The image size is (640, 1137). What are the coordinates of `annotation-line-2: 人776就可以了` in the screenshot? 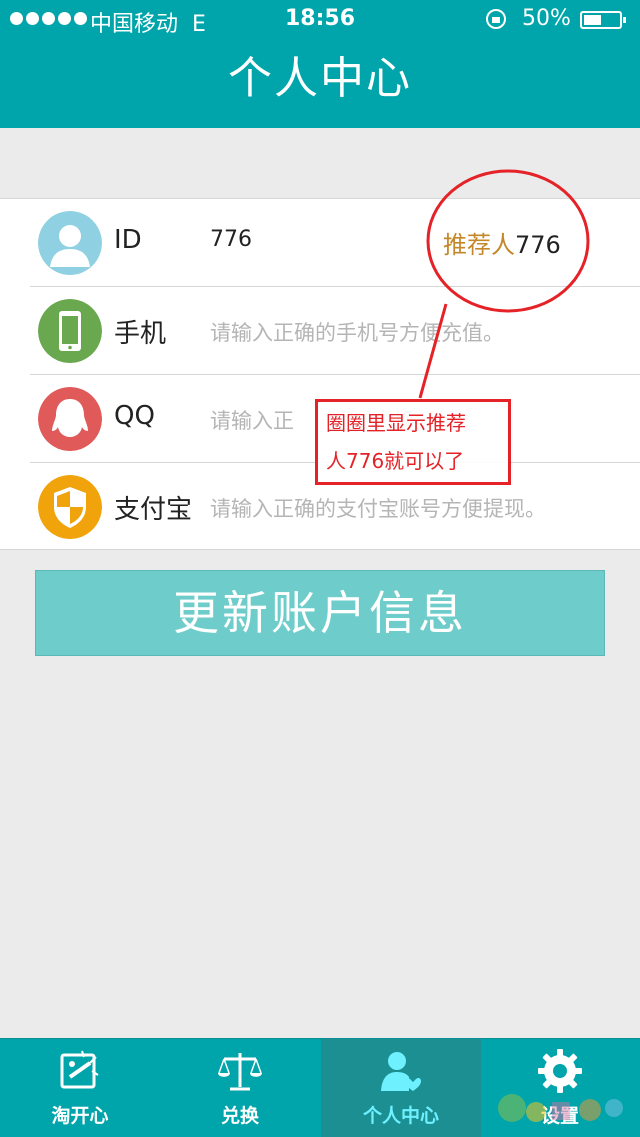 It's located at (395, 461).